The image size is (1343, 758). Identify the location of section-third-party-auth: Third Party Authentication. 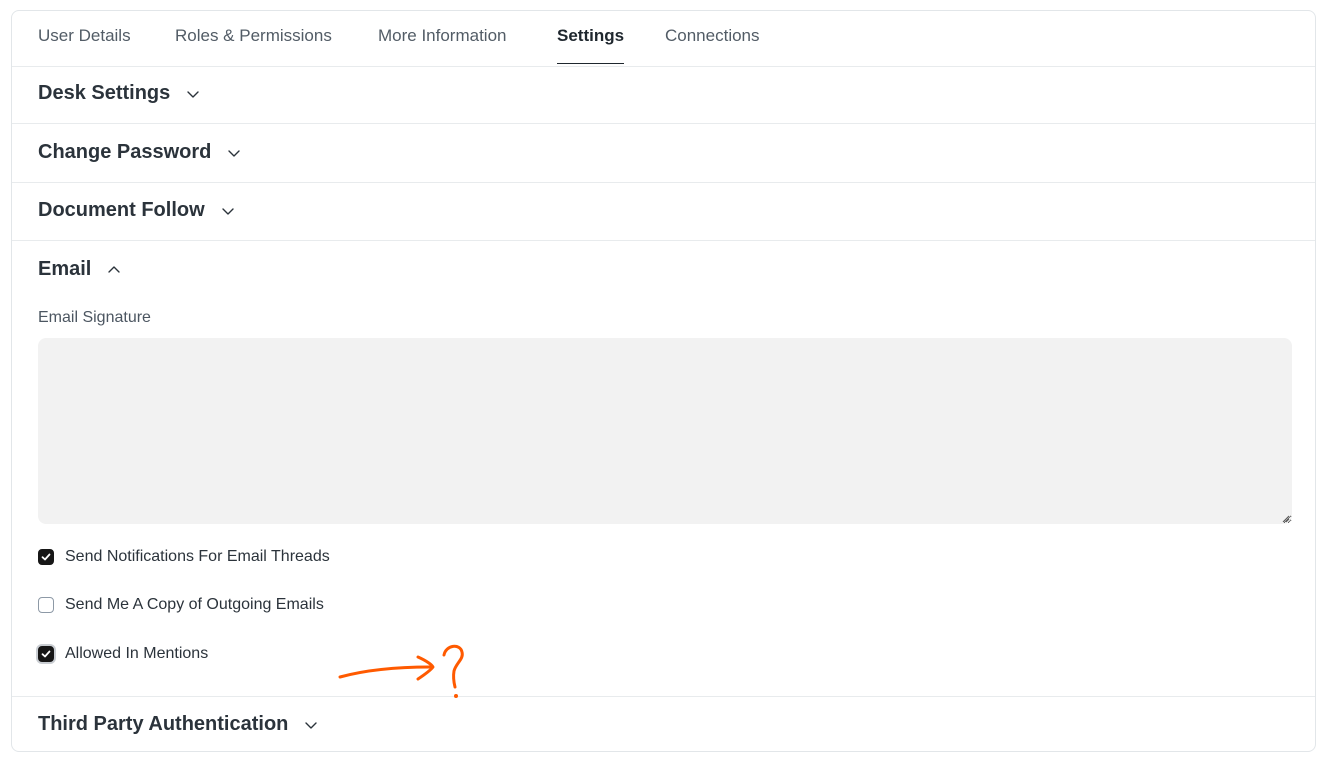
(663, 725).